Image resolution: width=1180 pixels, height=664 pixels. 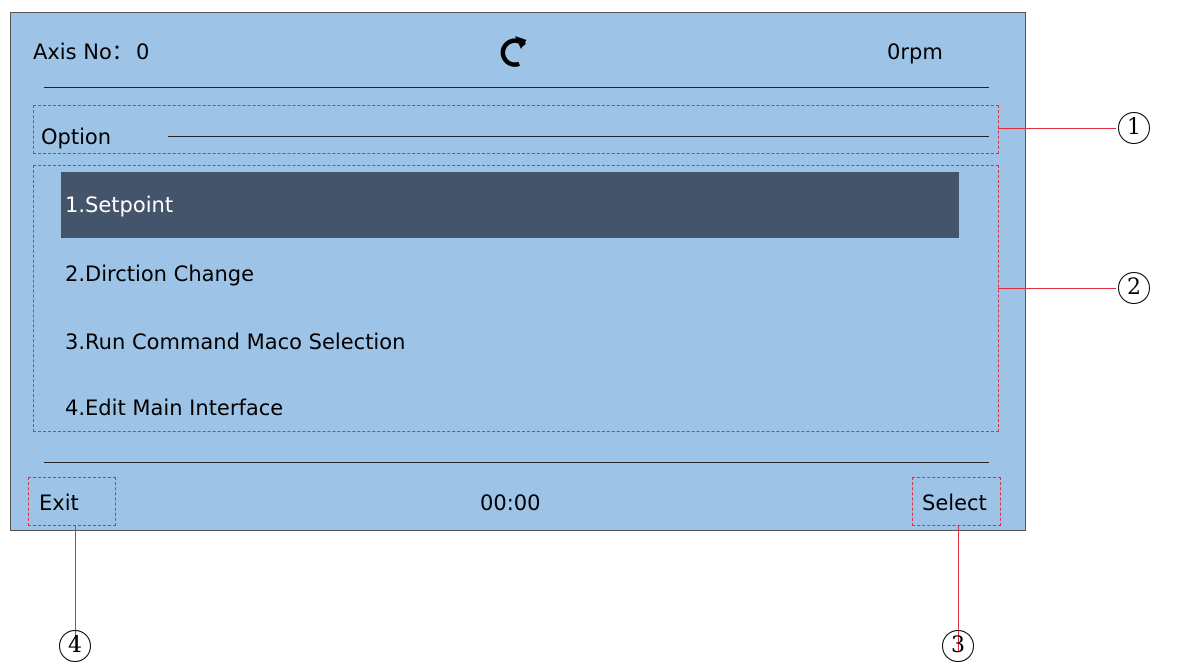 What do you see at coordinates (174, 408) in the screenshot?
I see `menu-item-label: 4.Edit Main Interface` at bounding box center [174, 408].